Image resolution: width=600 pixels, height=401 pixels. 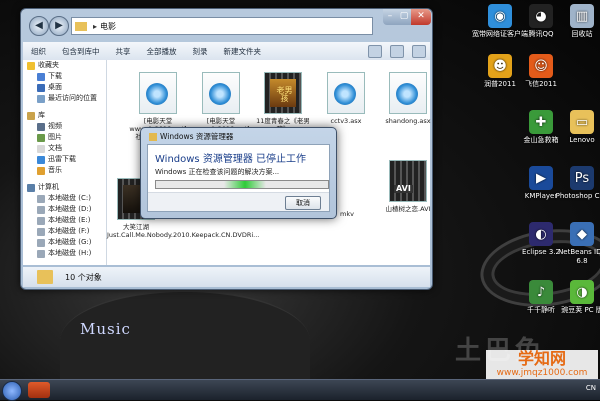 I want to click on back-arrow-icon: ◀, so click(x=39, y=26).